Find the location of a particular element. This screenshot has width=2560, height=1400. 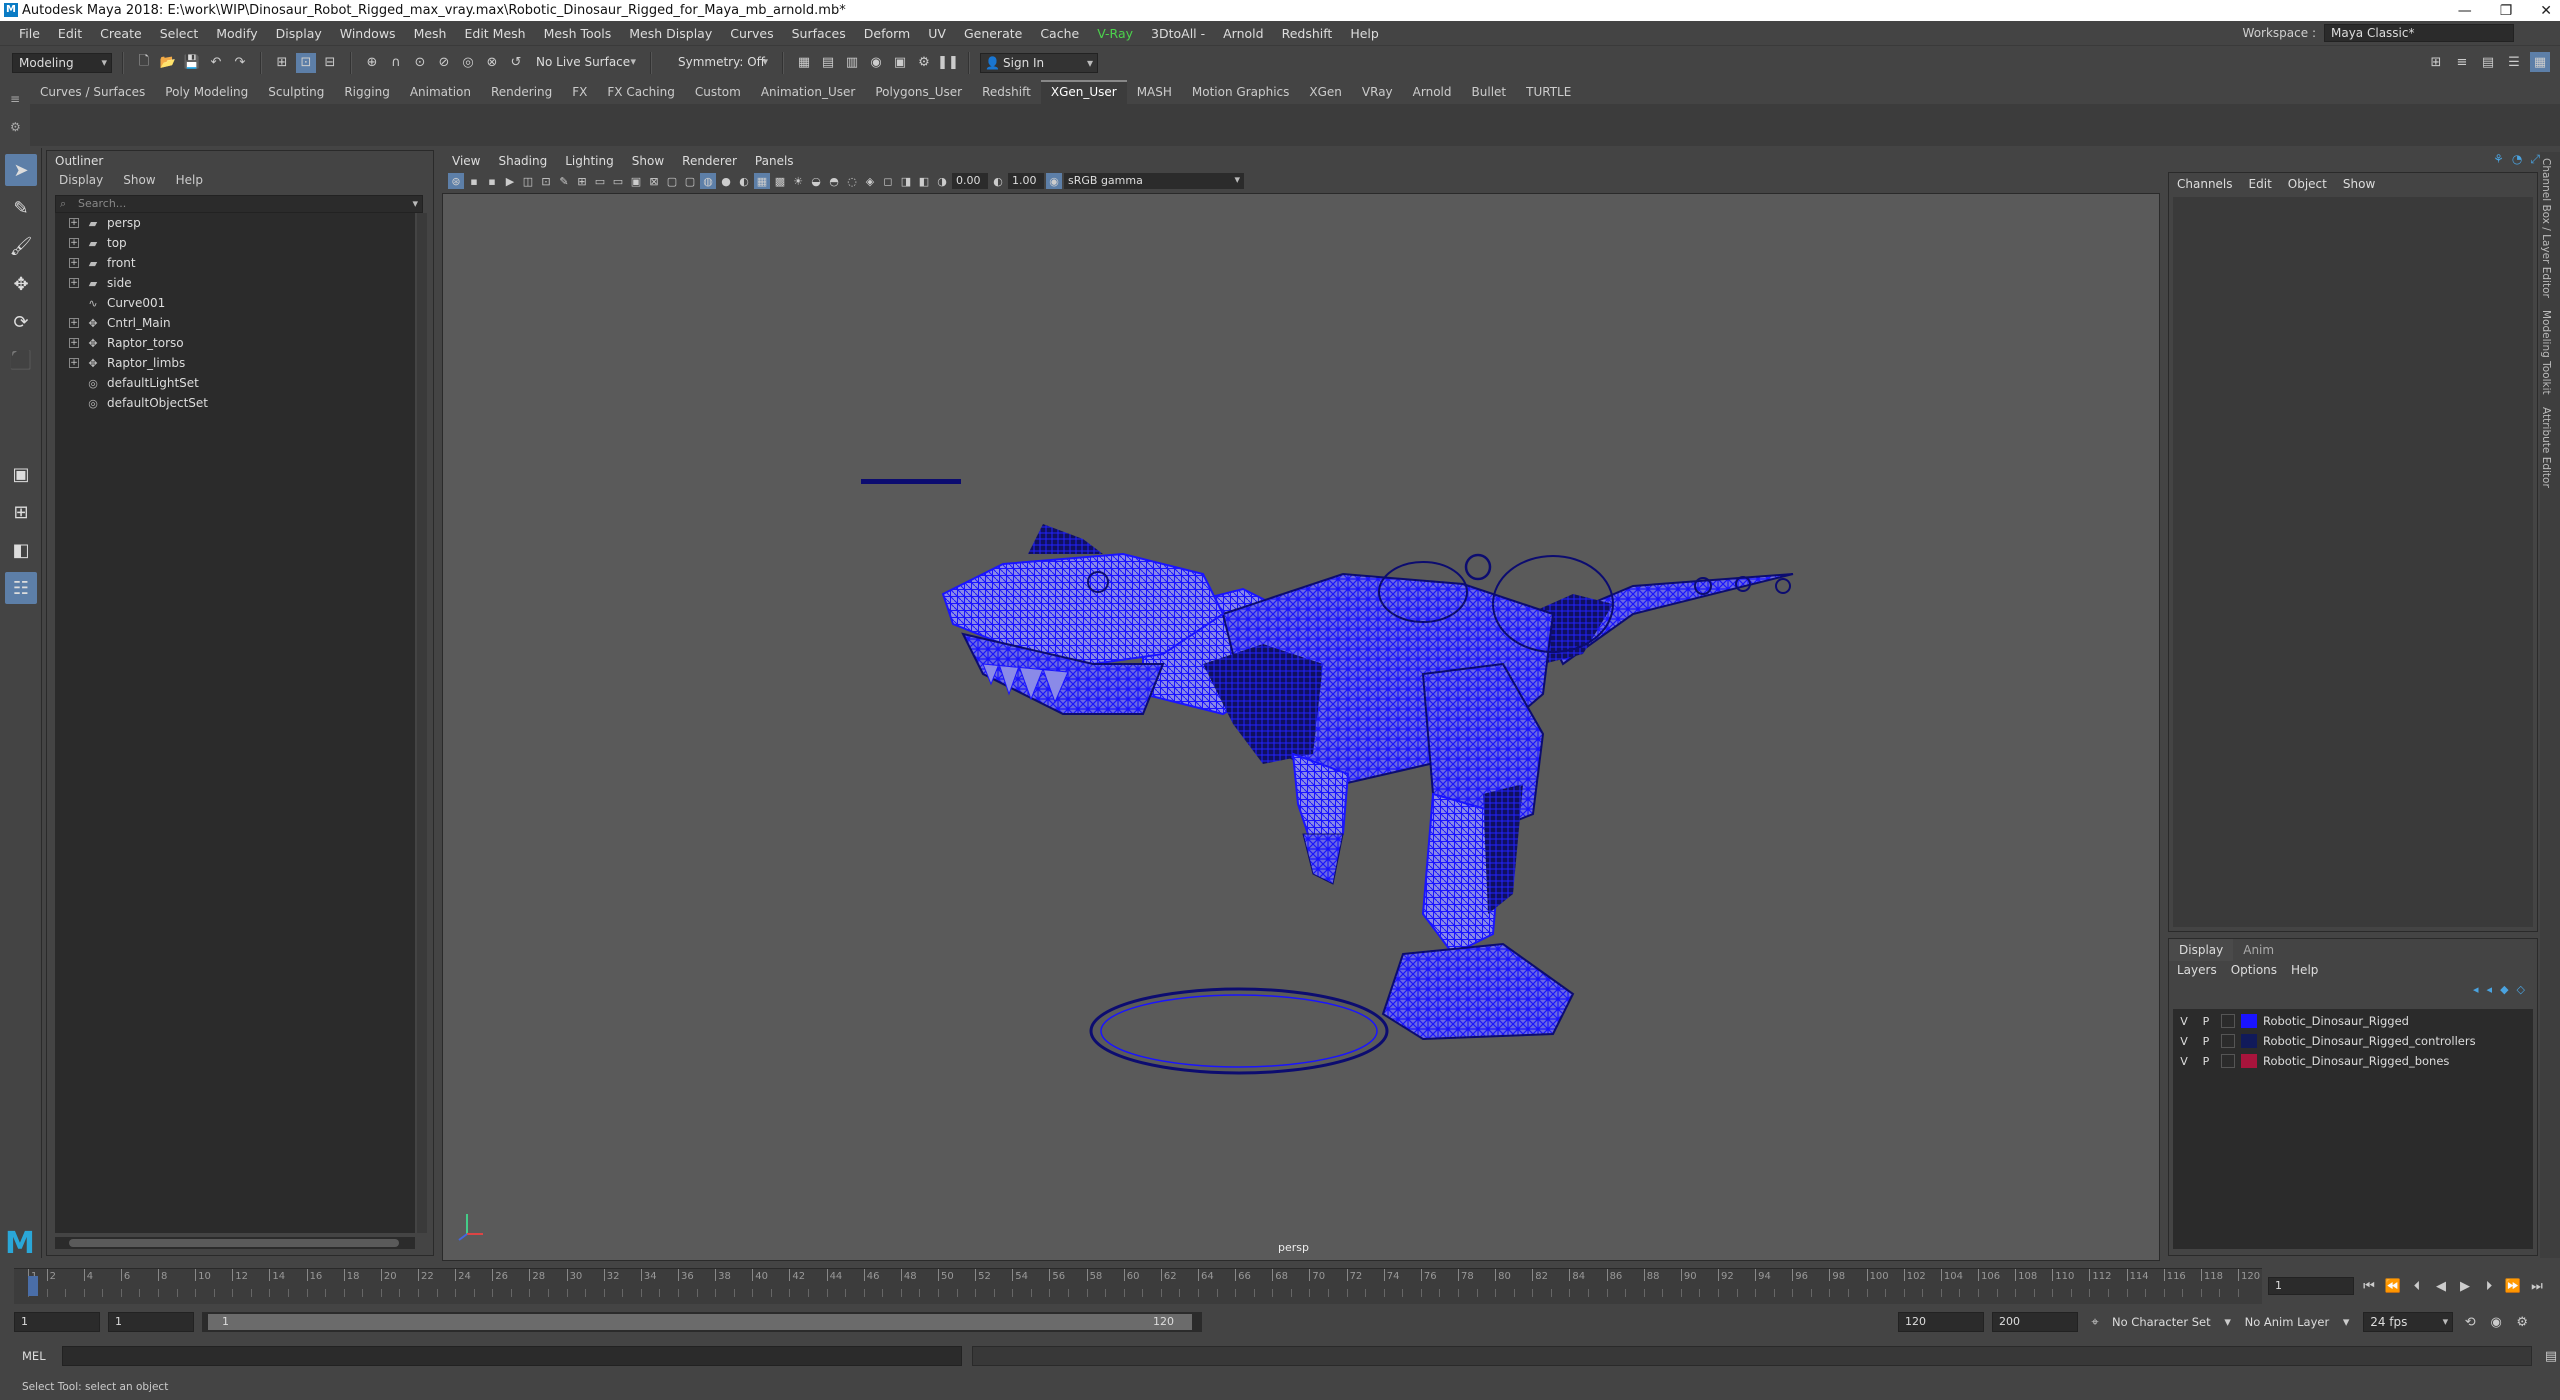

preferences-icon: ⚙ is located at coordinates (2522, 1322).